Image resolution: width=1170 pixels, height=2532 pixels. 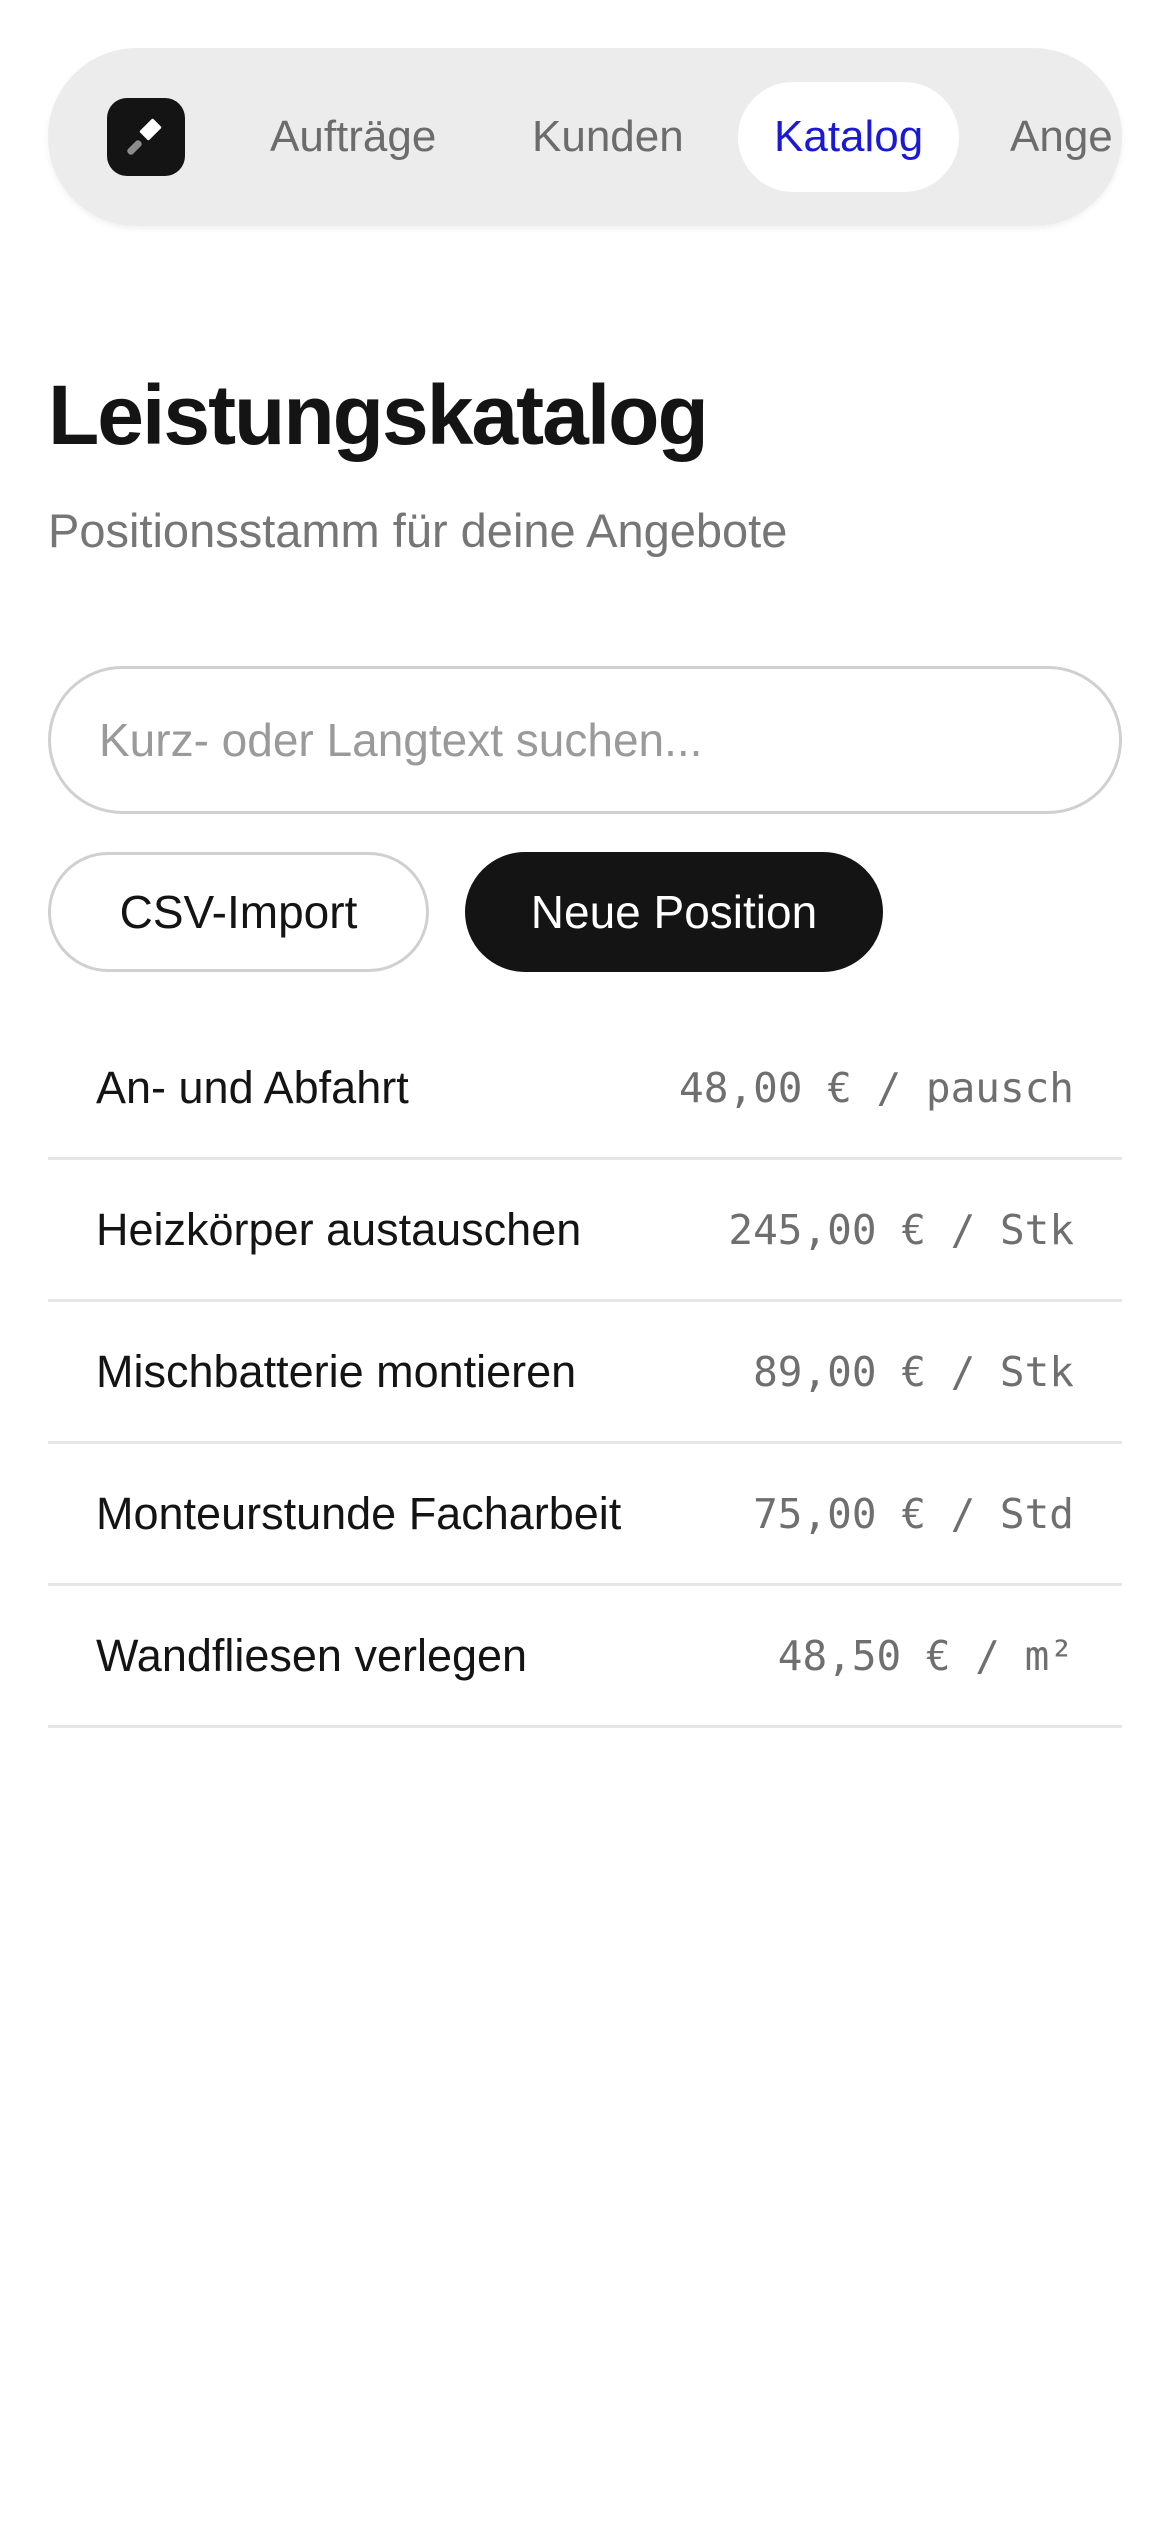 What do you see at coordinates (913, 1513) in the screenshot?
I see `catalog-item-price: 75,00 € / Std` at bounding box center [913, 1513].